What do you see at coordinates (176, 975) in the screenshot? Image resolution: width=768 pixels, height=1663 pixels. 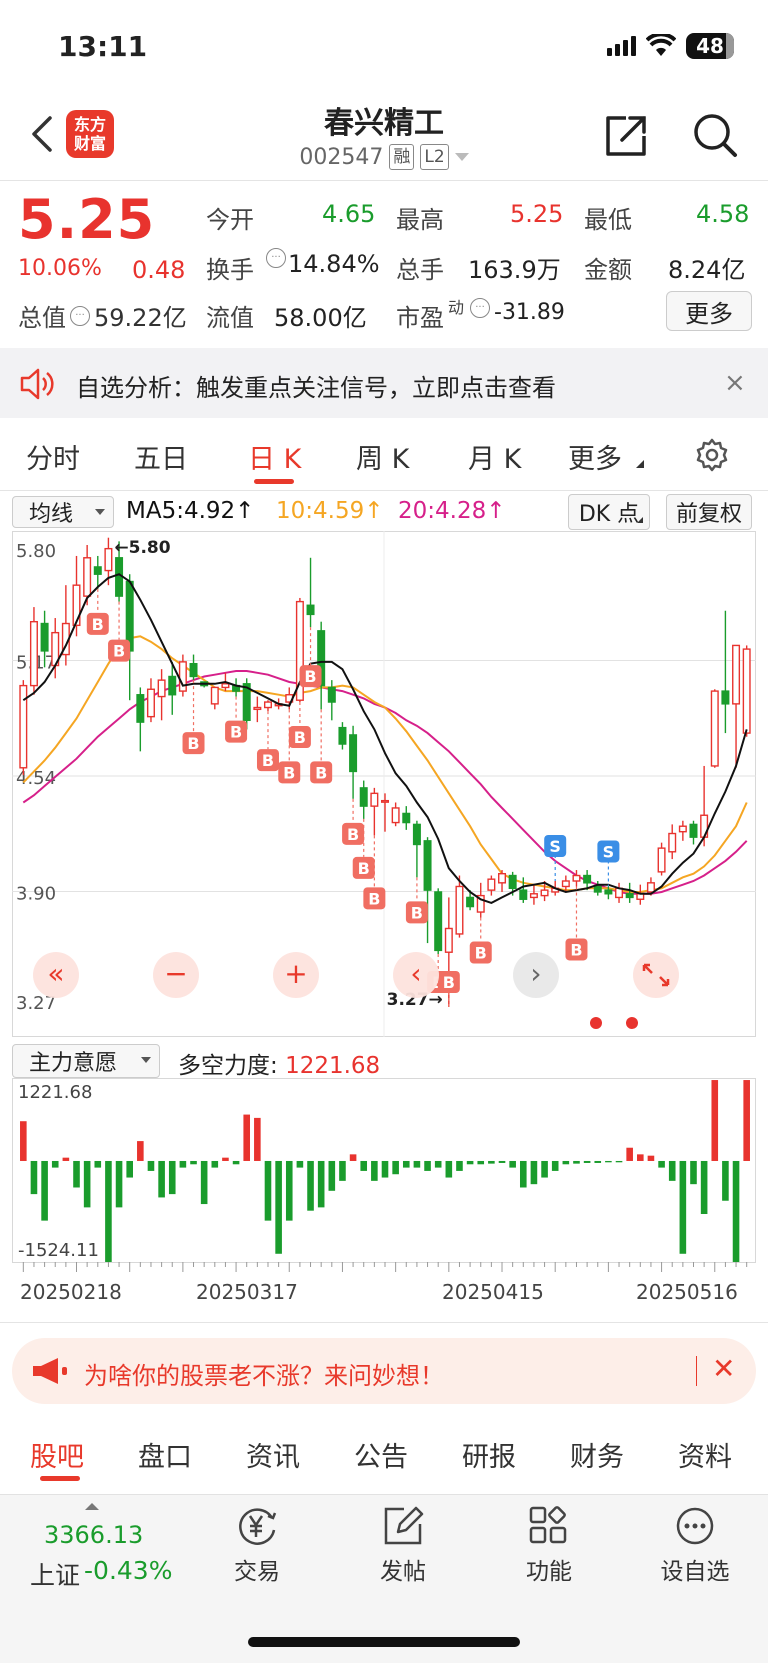 I see `zoom-out-button: −` at bounding box center [176, 975].